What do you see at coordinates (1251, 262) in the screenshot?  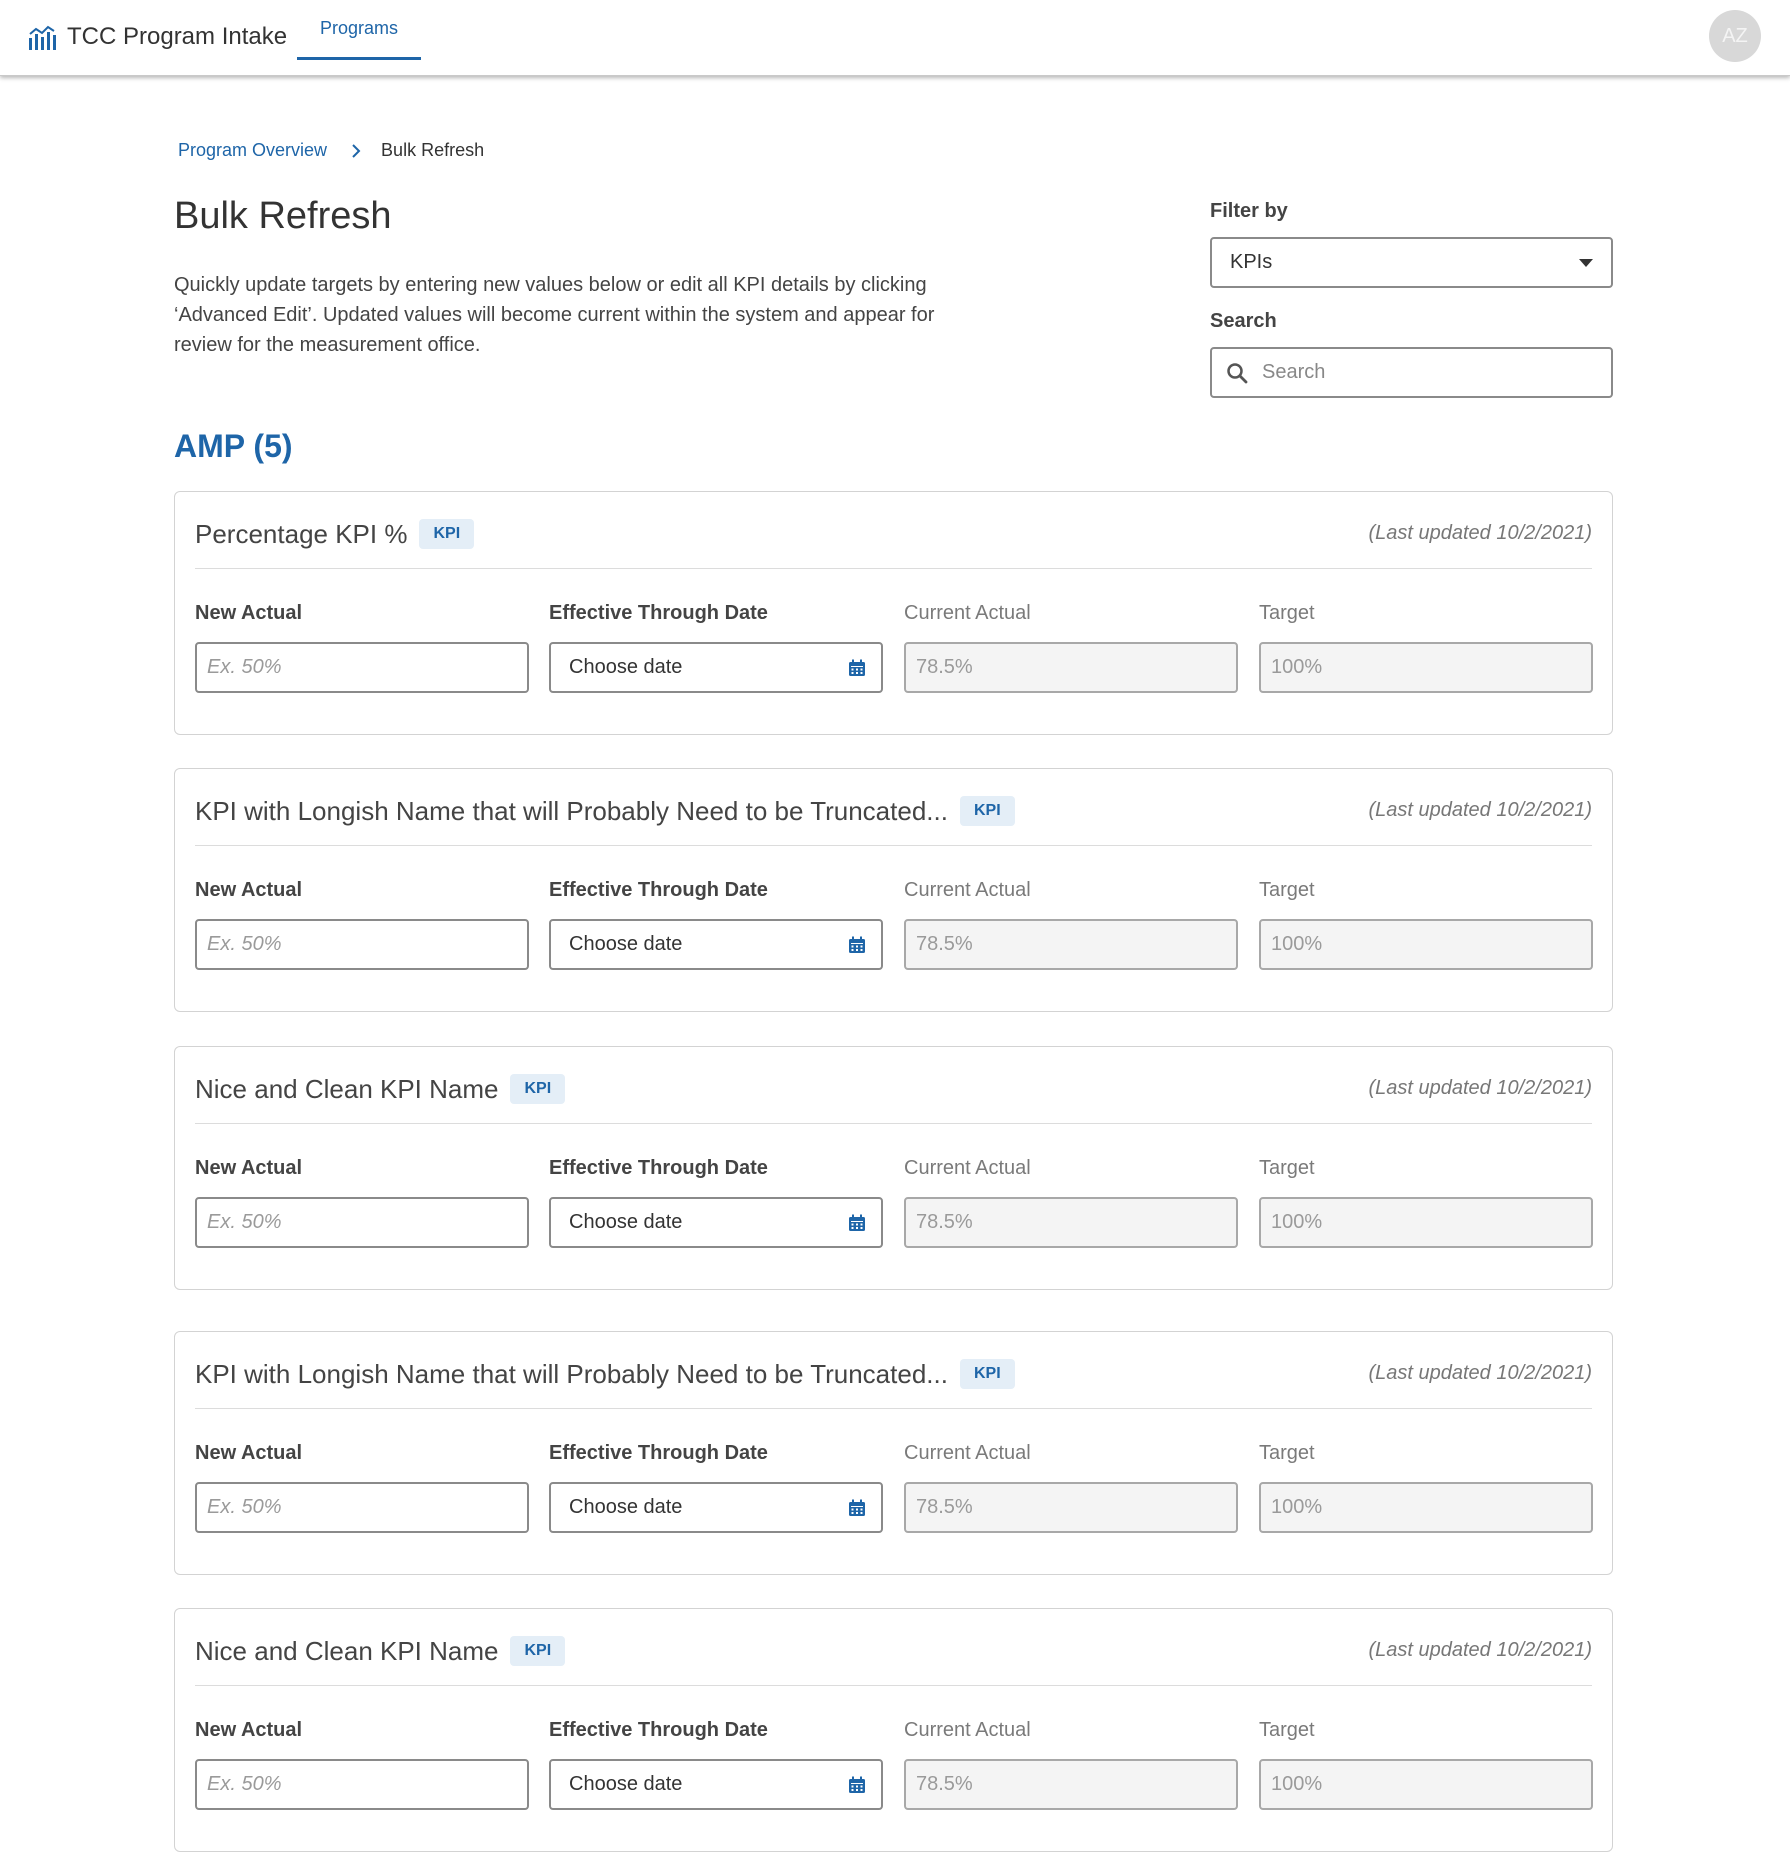 I see `filter-selected-value: KPIs` at bounding box center [1251, 262].